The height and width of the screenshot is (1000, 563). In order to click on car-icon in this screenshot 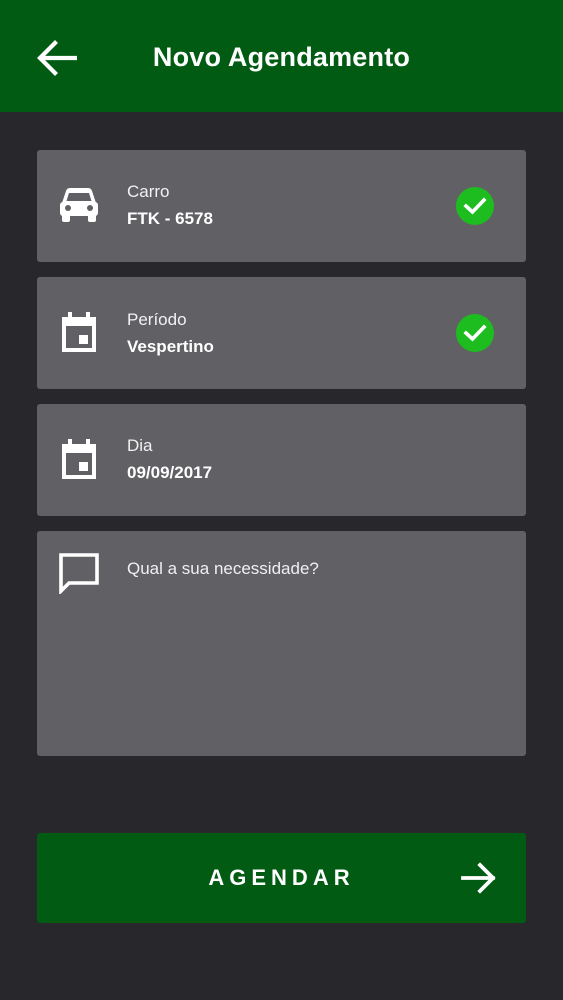, I will do `click(79, 205)`.